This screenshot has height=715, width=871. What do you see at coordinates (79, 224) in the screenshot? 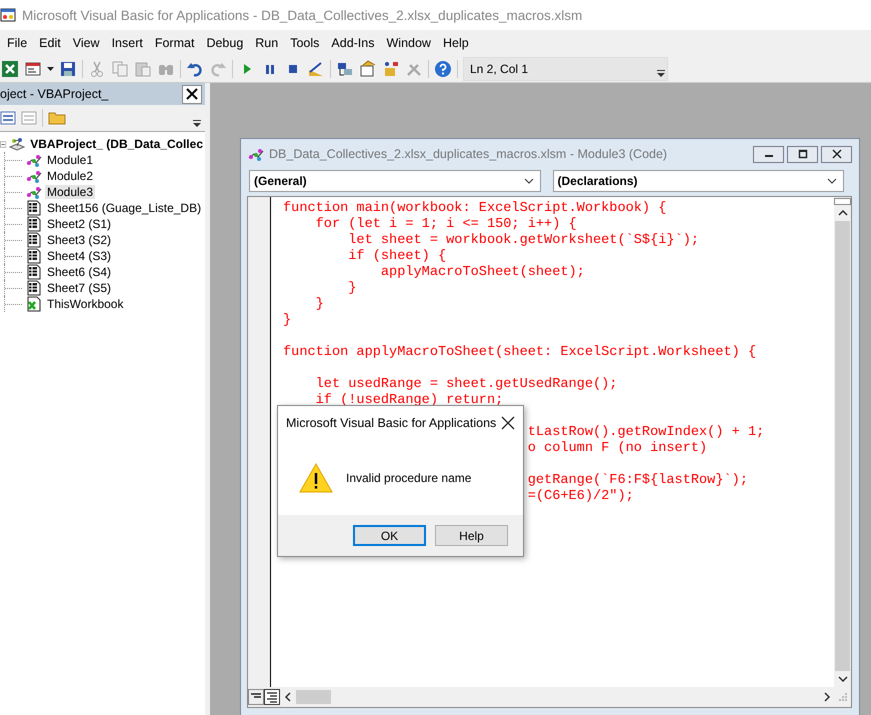
I see `tree-item: Sheet2 (S1)` at bounding box center [79, 224].